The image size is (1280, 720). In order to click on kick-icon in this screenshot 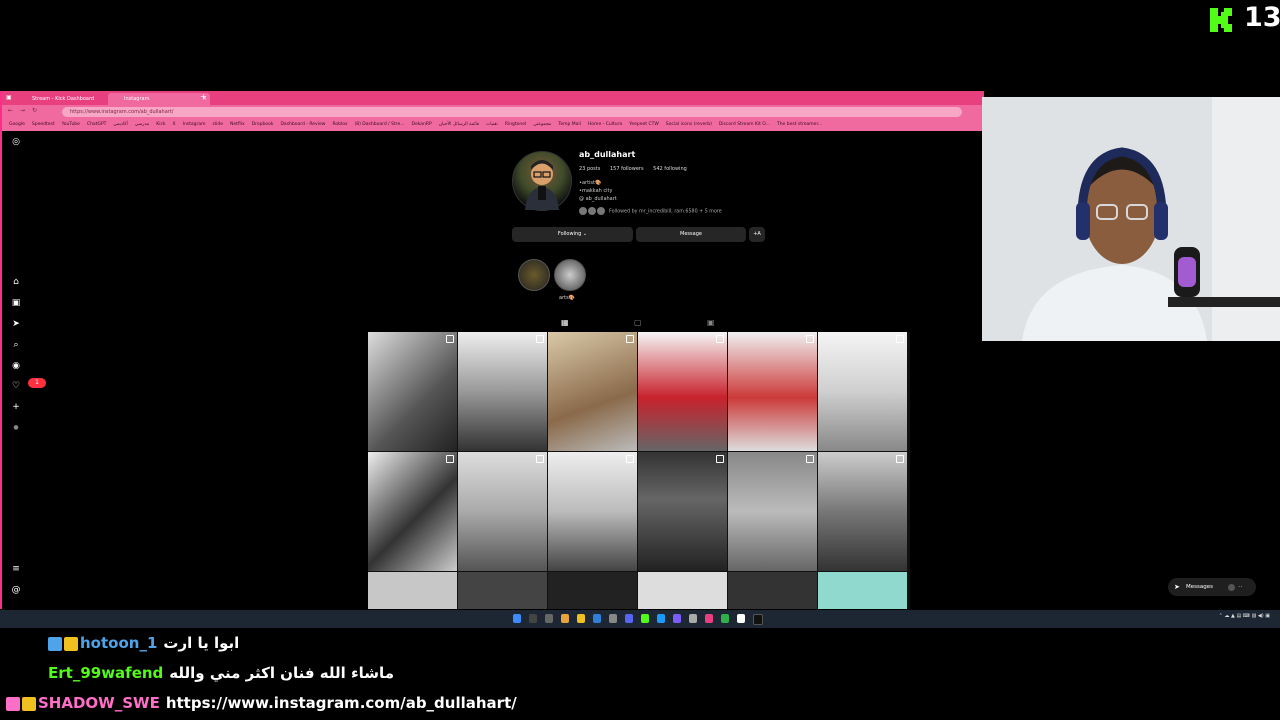, I will do `click(645, 618)`.